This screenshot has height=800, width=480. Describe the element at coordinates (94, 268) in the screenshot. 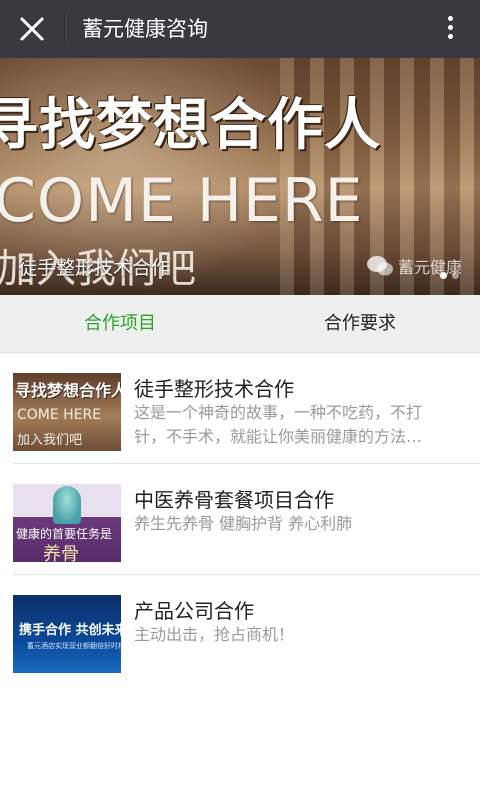

I see `banner-caption: 徒手整形技术合作` at that location.